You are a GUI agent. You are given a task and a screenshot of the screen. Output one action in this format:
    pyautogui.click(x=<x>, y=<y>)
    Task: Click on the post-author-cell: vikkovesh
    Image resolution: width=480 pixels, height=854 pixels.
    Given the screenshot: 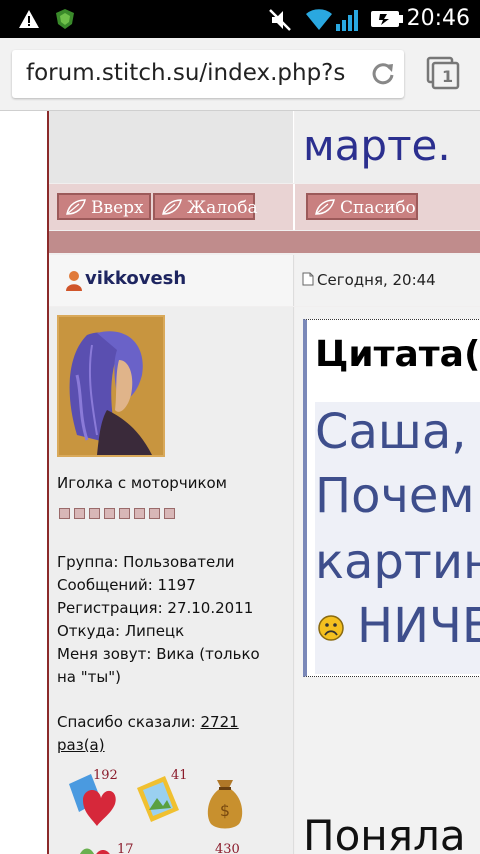 What is the action you would take?
    pyautogui.click(x=171, y=280)
    